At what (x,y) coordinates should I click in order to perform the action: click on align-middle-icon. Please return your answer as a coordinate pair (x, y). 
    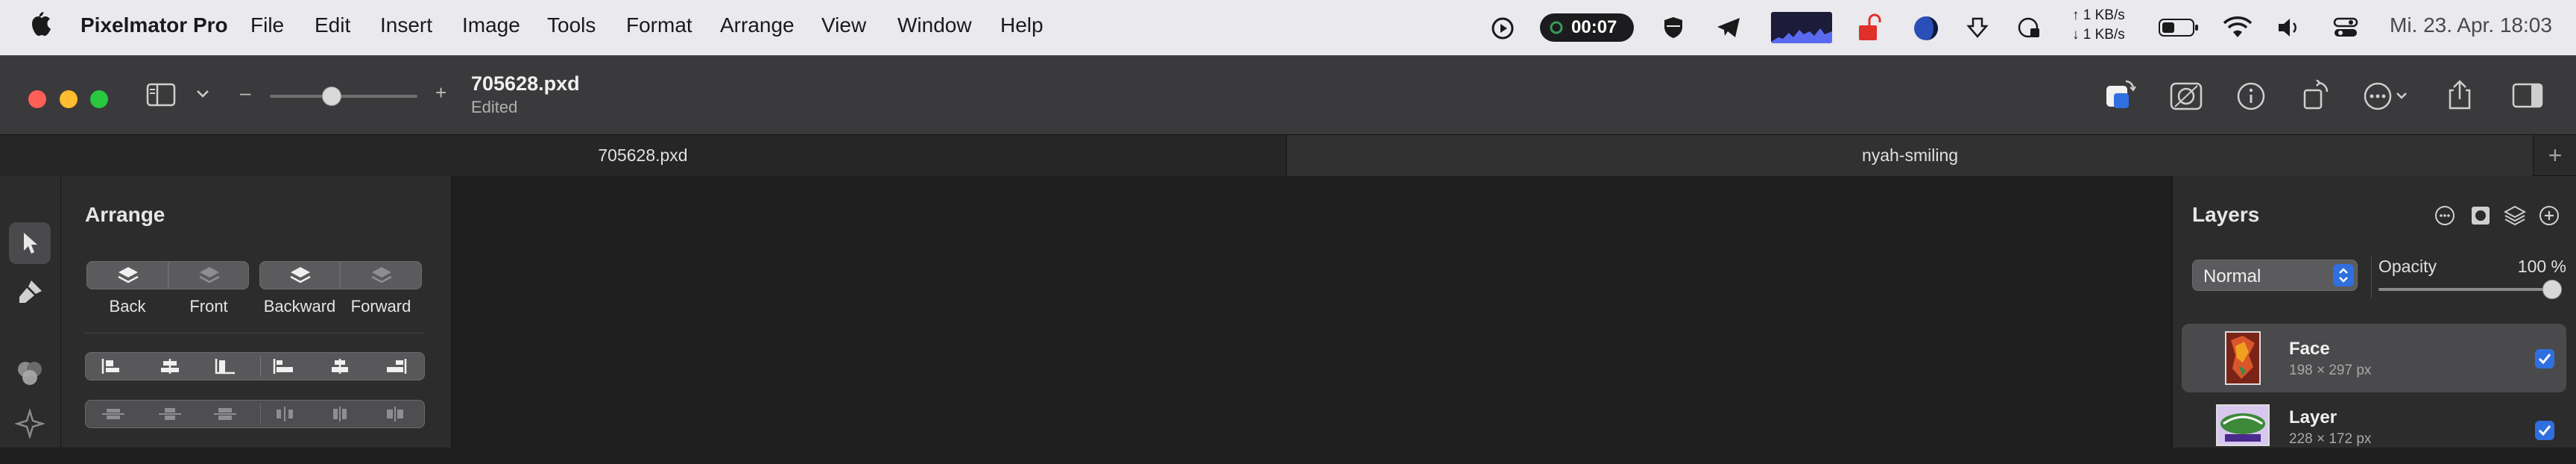
    Looking at the image, I should click on (340, 368).